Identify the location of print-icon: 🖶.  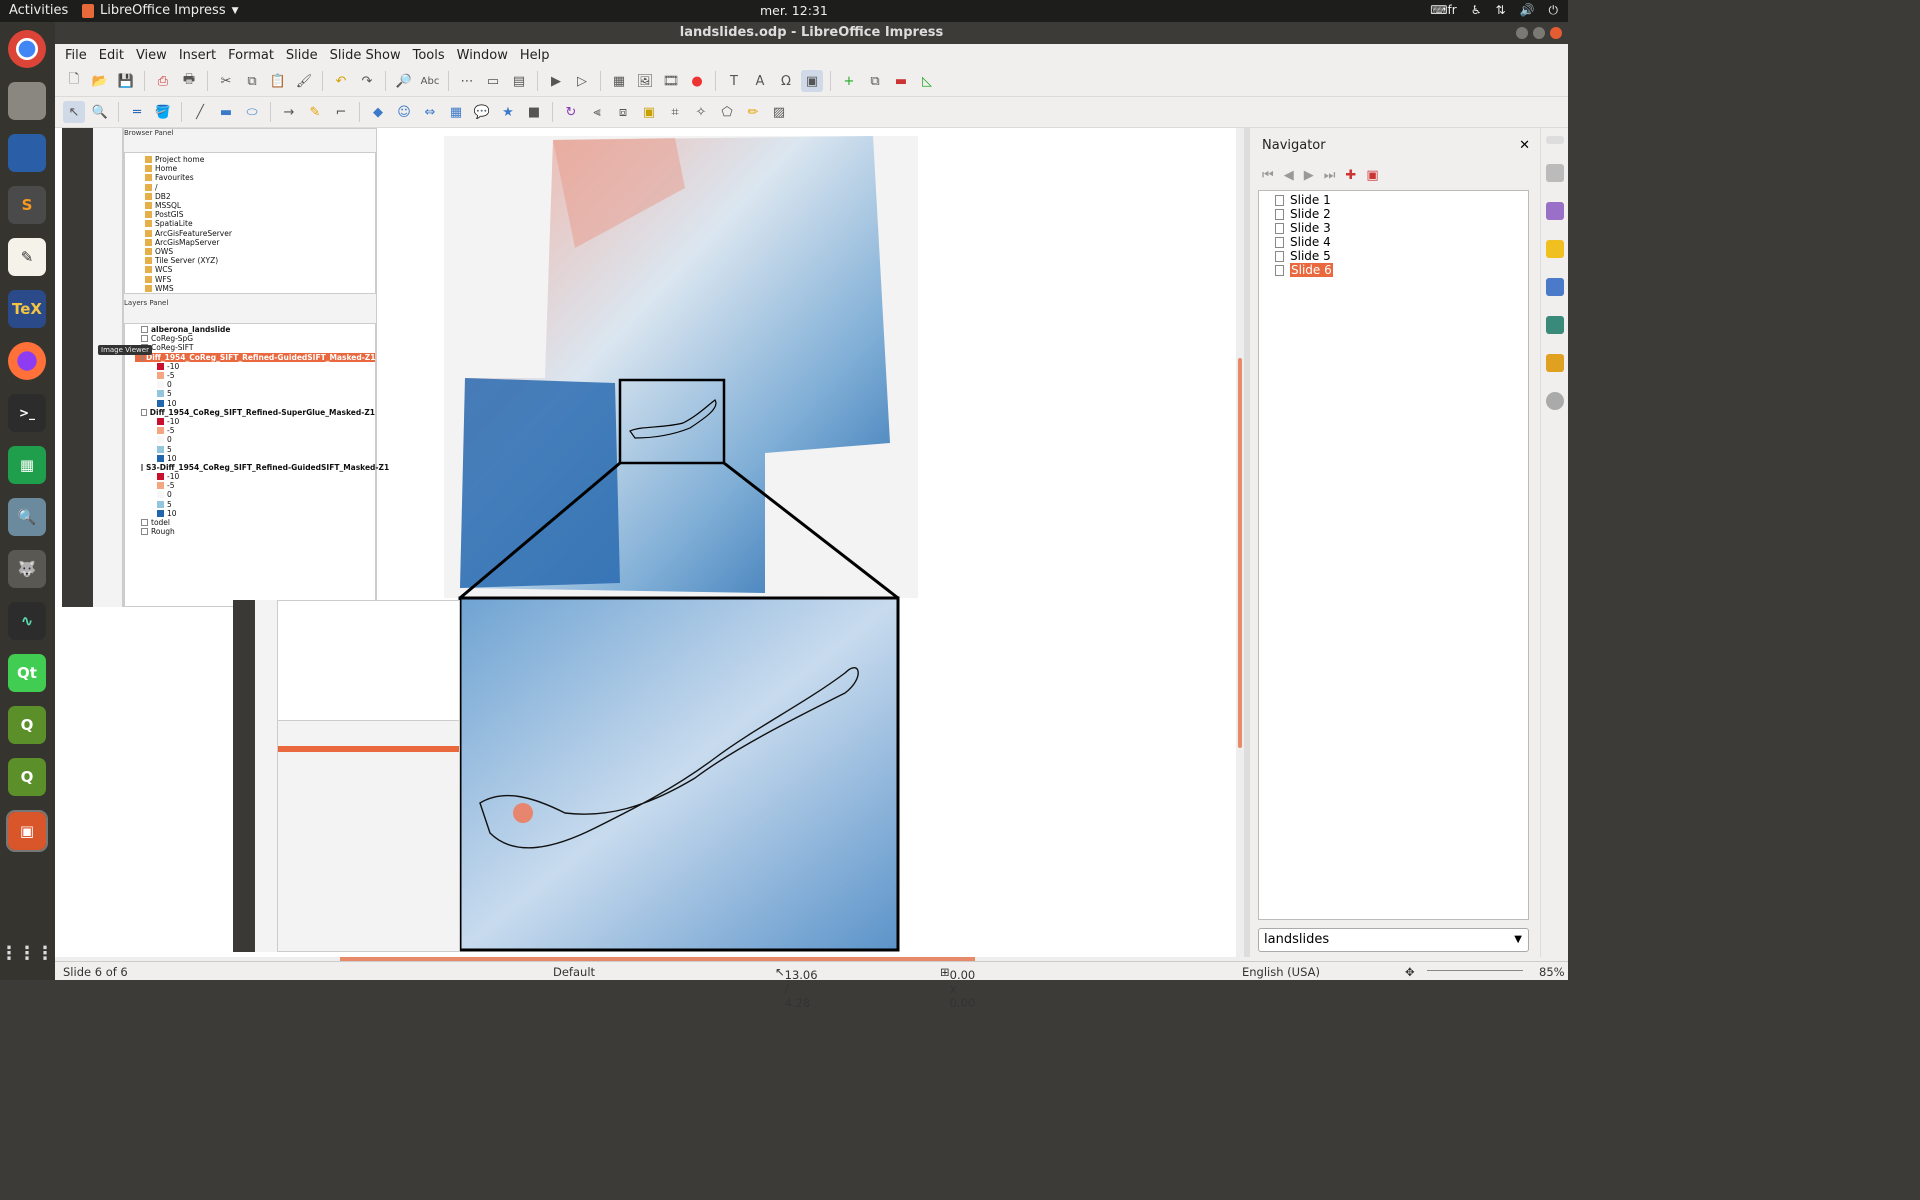
(189, 81).